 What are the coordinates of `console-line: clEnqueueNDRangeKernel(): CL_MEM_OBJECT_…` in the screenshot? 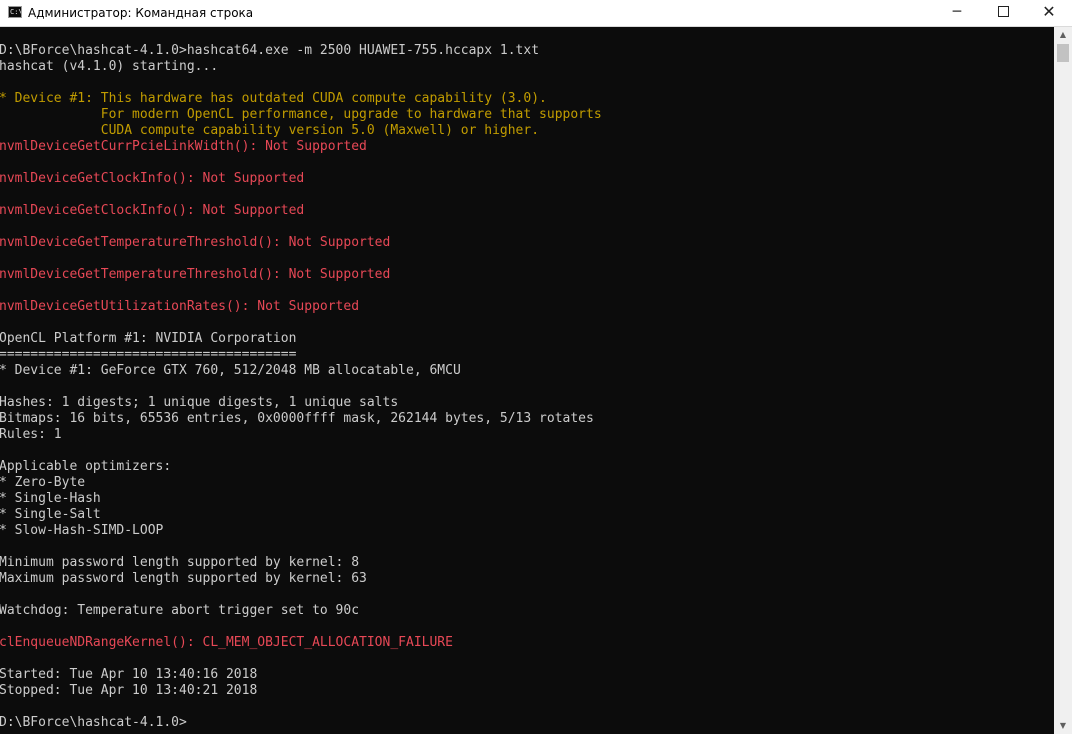 It's located at (226, 642).